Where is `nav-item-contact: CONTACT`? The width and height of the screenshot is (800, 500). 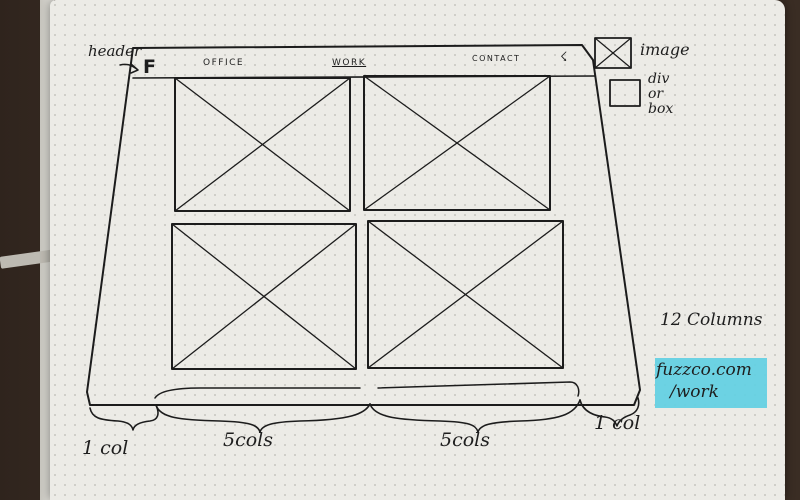 nav-item-contact: CONTACT is located at coordinates (496, 58).